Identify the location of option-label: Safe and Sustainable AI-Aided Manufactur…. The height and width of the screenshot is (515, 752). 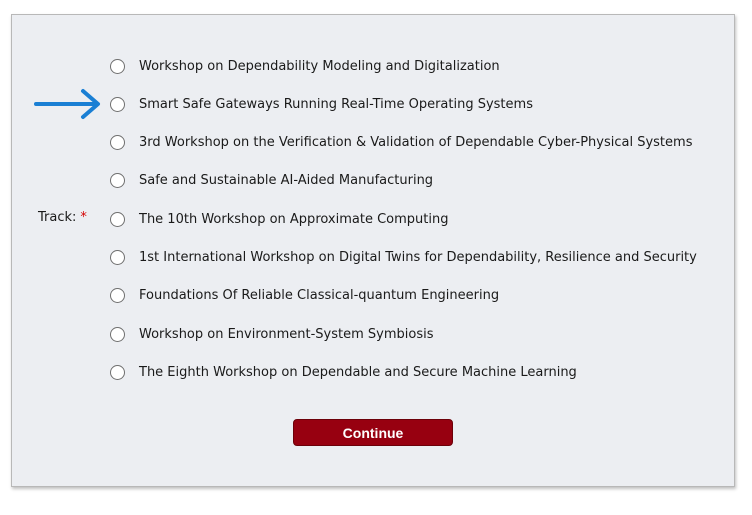
(286, 180).